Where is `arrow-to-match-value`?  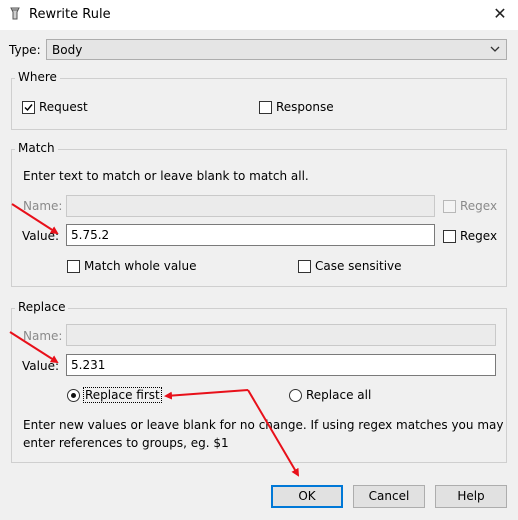 arrow-to-match-value is located at coordinates (35, 219).